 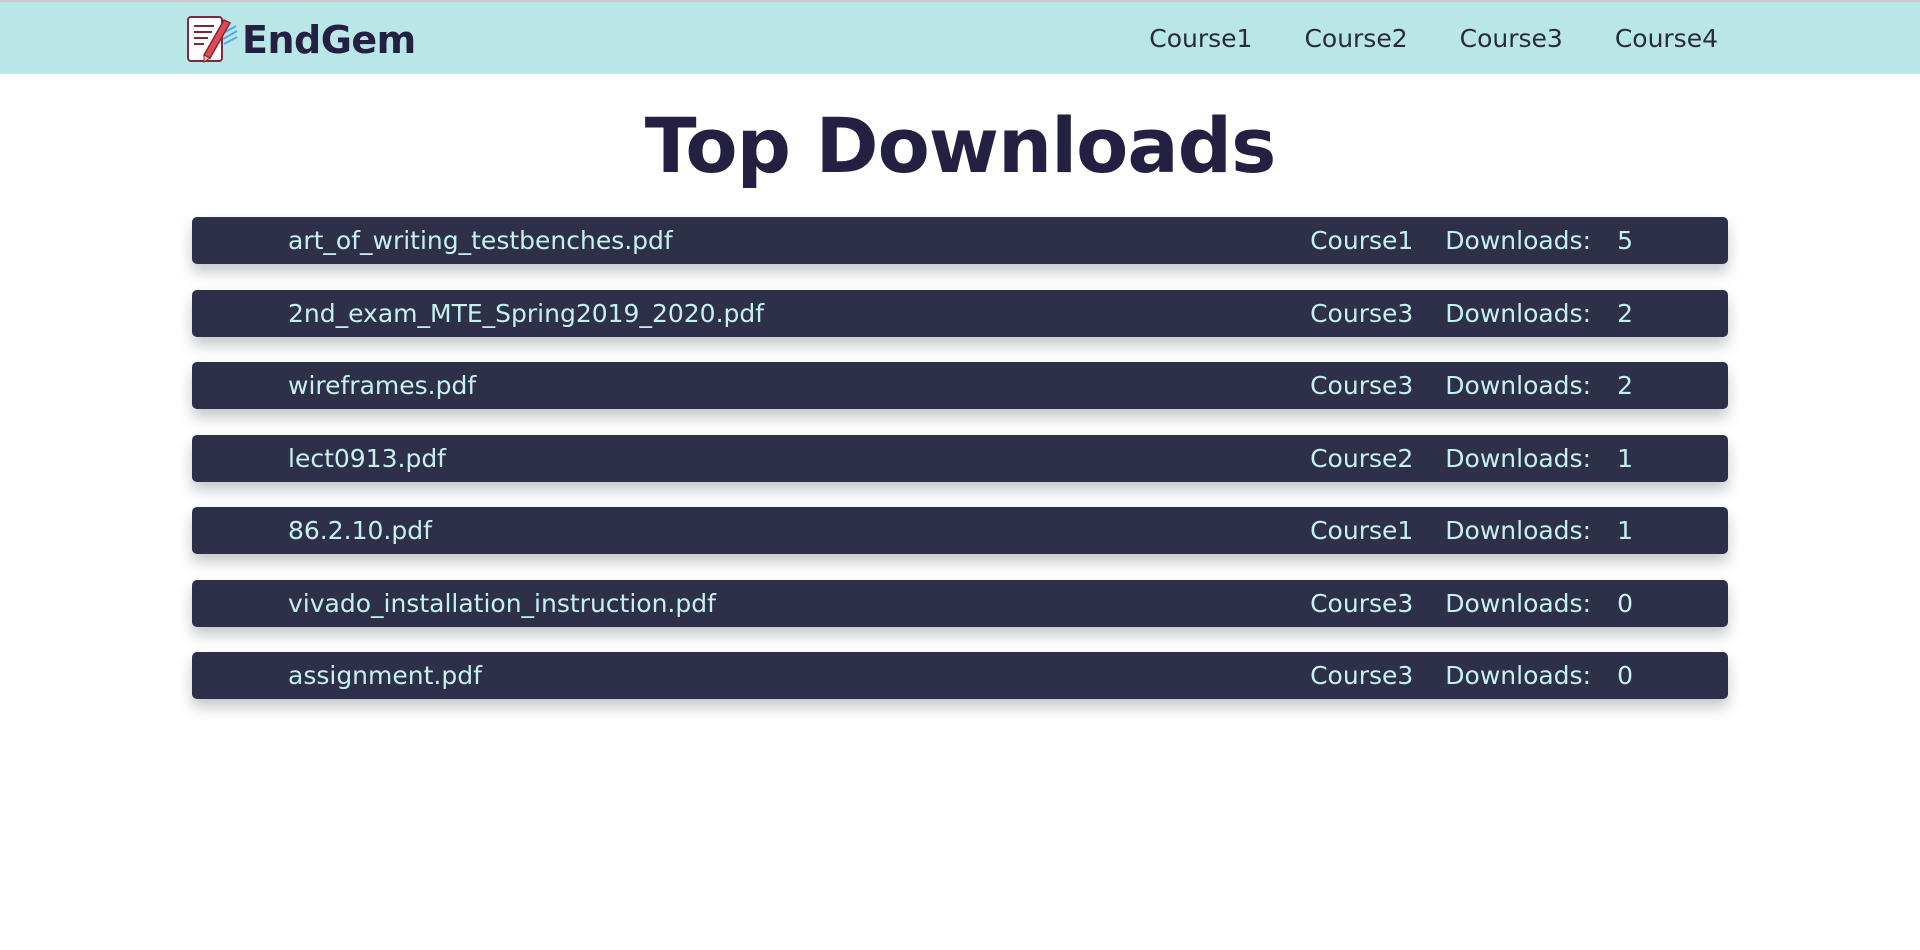 I want to click on file-meta: Course2 Downloads: 1, so click(x=1471, y=458).